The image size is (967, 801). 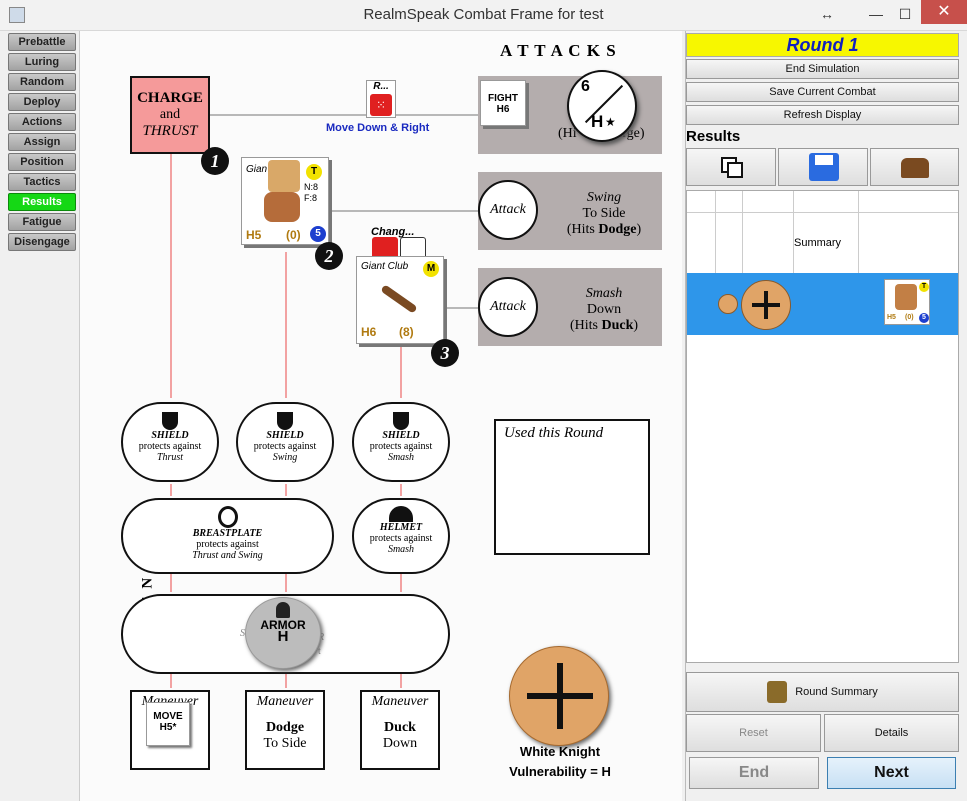 What do you see at coordinates (503, 109) in the screenshot?
I see `fight-value: H6` at bounding box center [503, 109].